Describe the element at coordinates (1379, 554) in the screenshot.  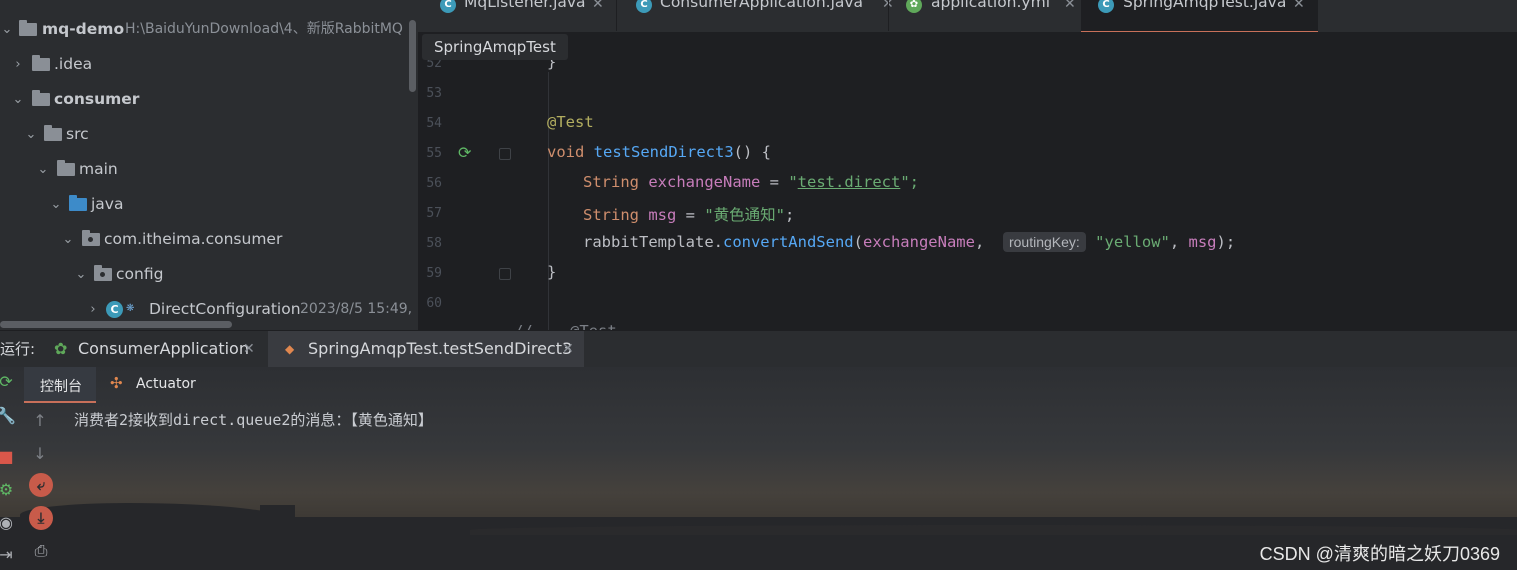
I see `watermark: CSDN @清爽的暗之妖刀0369` at that location.